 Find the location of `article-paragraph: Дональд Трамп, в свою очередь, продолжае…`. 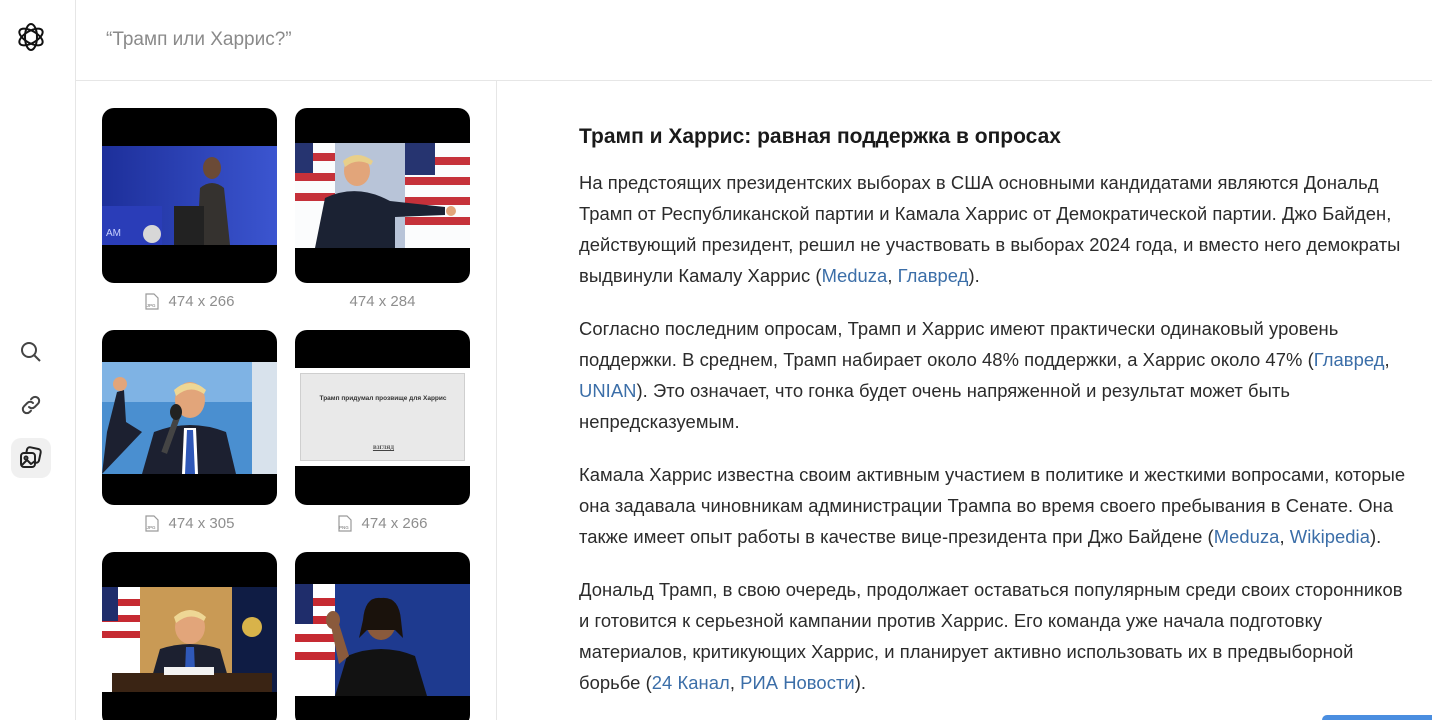

article-paragraph: Дональд Трамп, в свою очередь, продолжае… is located at coordinates (991, 636).